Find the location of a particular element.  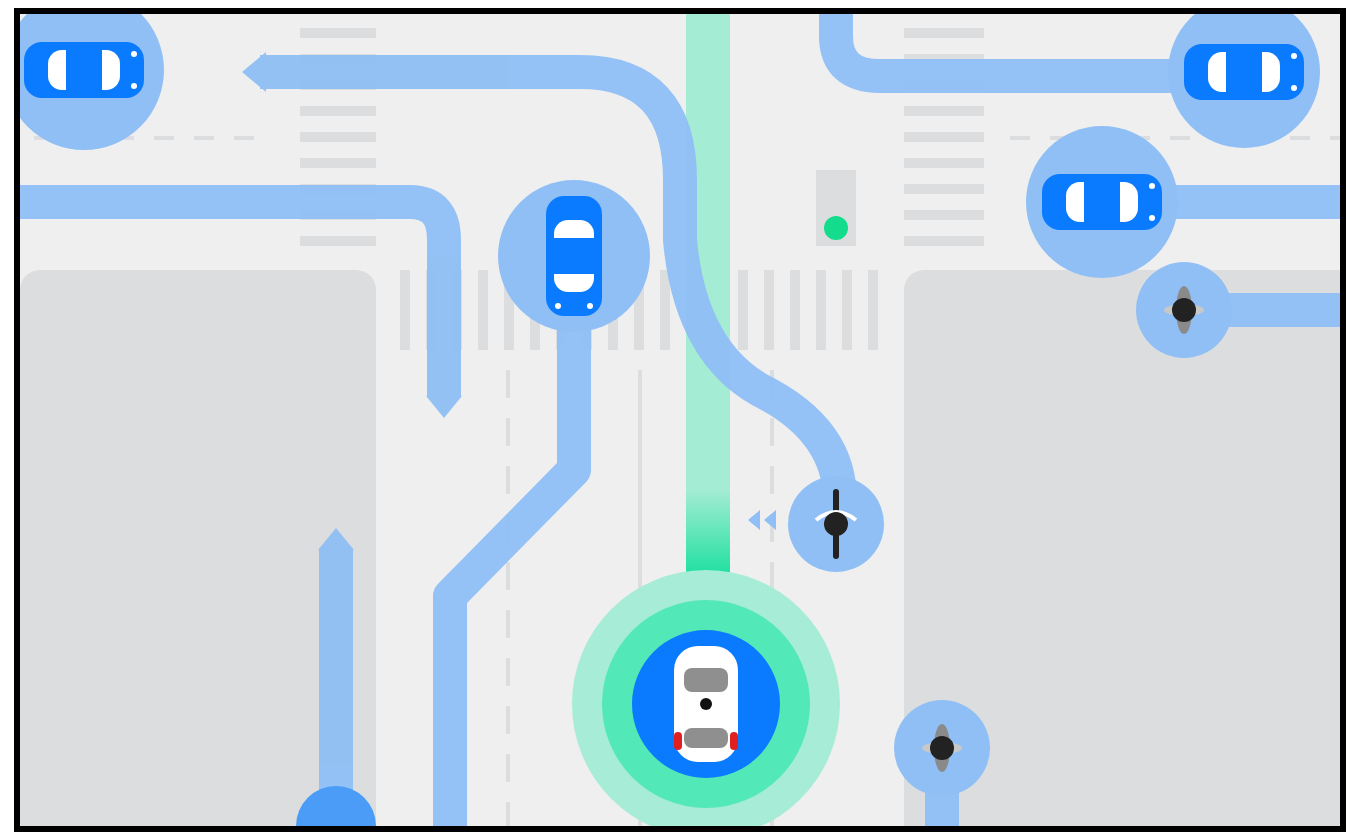

cyclist-icon is located at coordinates (836, 524).